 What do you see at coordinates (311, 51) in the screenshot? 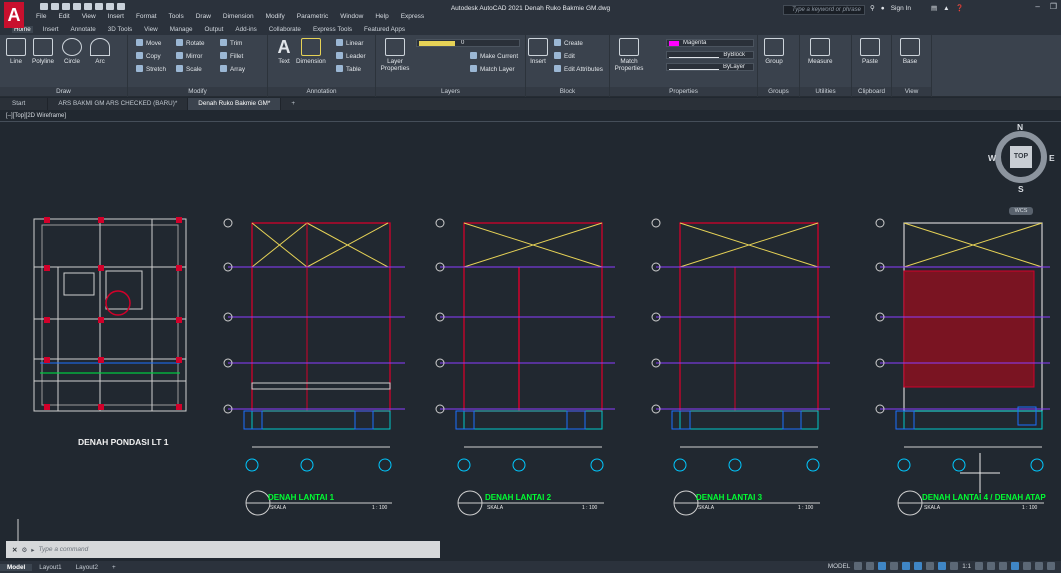
I see `dimension-button: Dimension` at bounding box center [311, 51].